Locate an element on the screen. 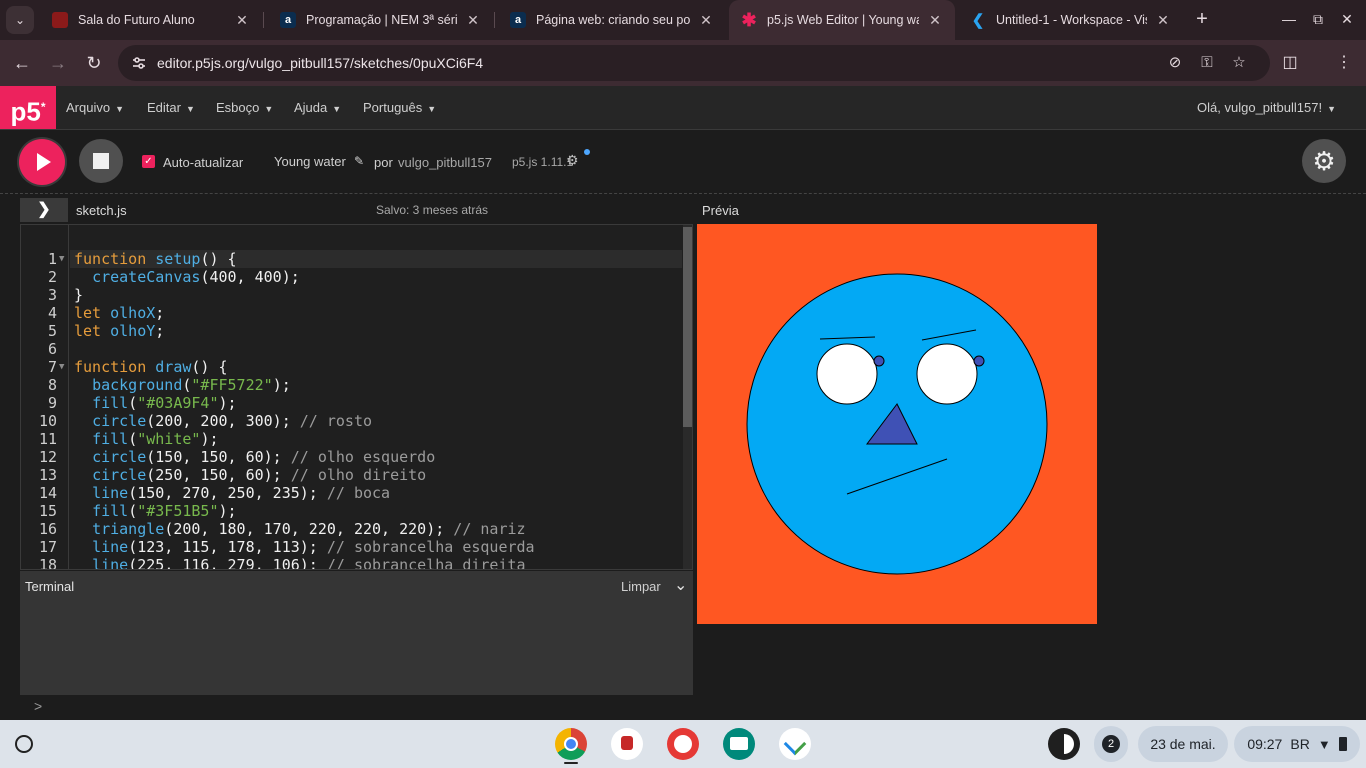 The height and width of the screenshot is (768, 1366). code-line: circle(250, 150, 60); // olho direito is located at coordinates (250, 475).